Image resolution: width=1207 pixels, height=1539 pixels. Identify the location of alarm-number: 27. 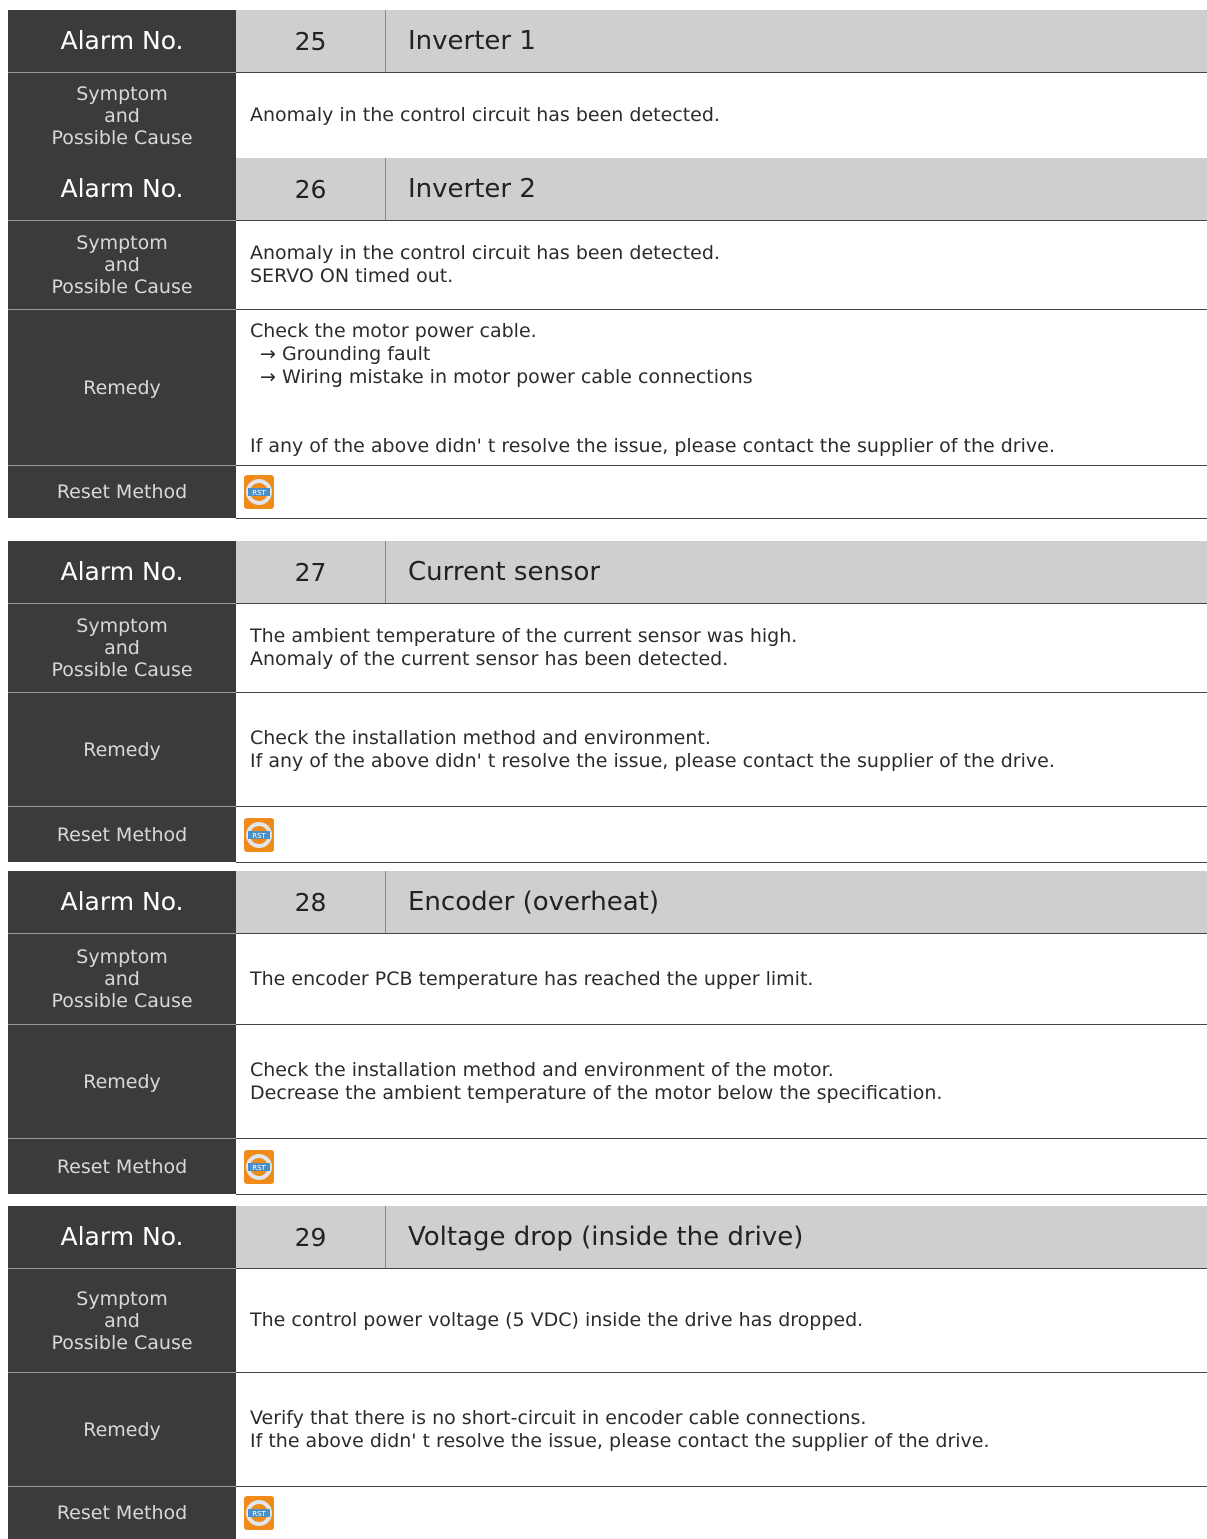
(311, 572).